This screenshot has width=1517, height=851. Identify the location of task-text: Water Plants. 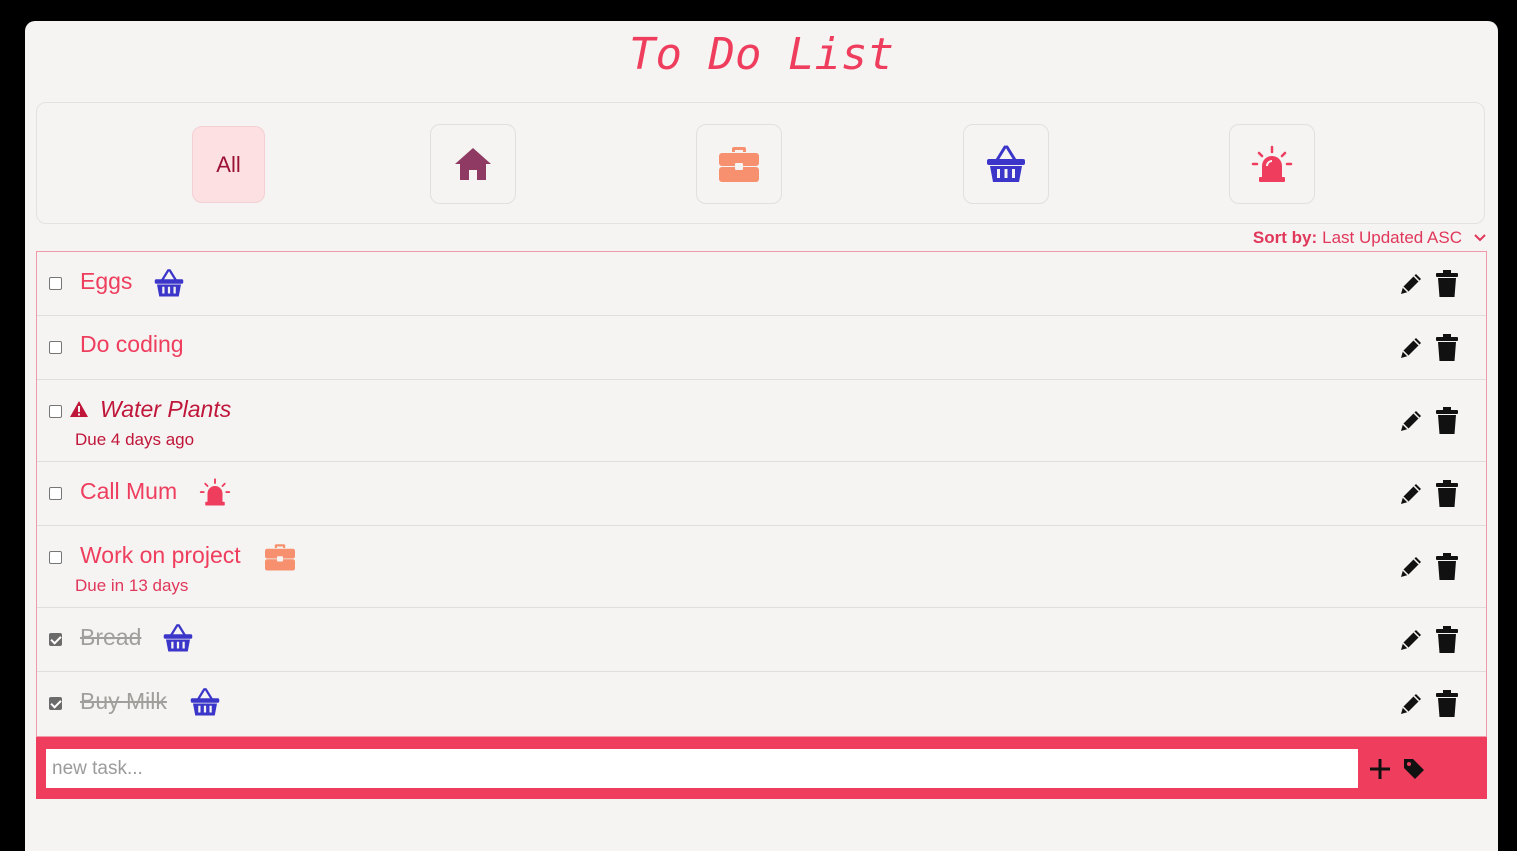
(165, 409).